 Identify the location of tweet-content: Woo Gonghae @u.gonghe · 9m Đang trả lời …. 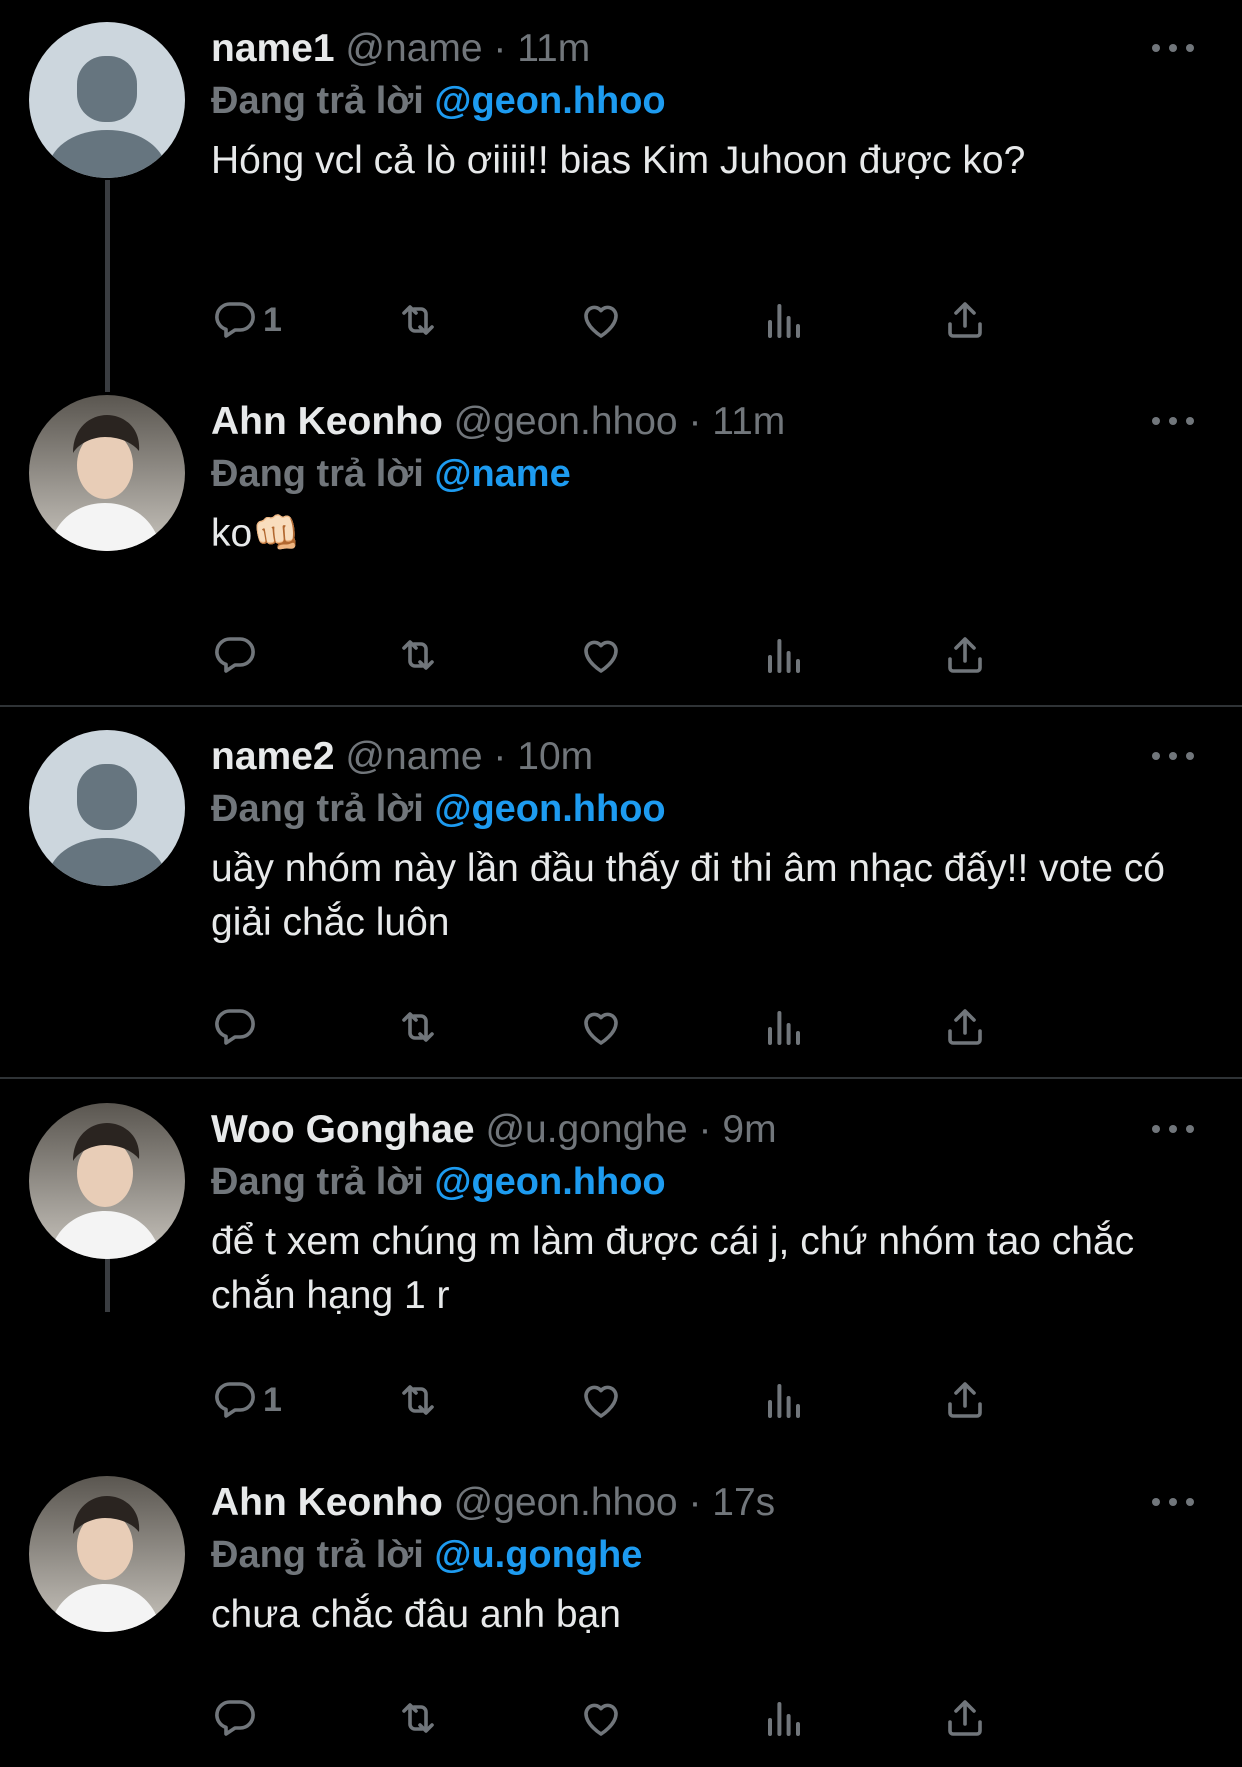
(706, 1214).